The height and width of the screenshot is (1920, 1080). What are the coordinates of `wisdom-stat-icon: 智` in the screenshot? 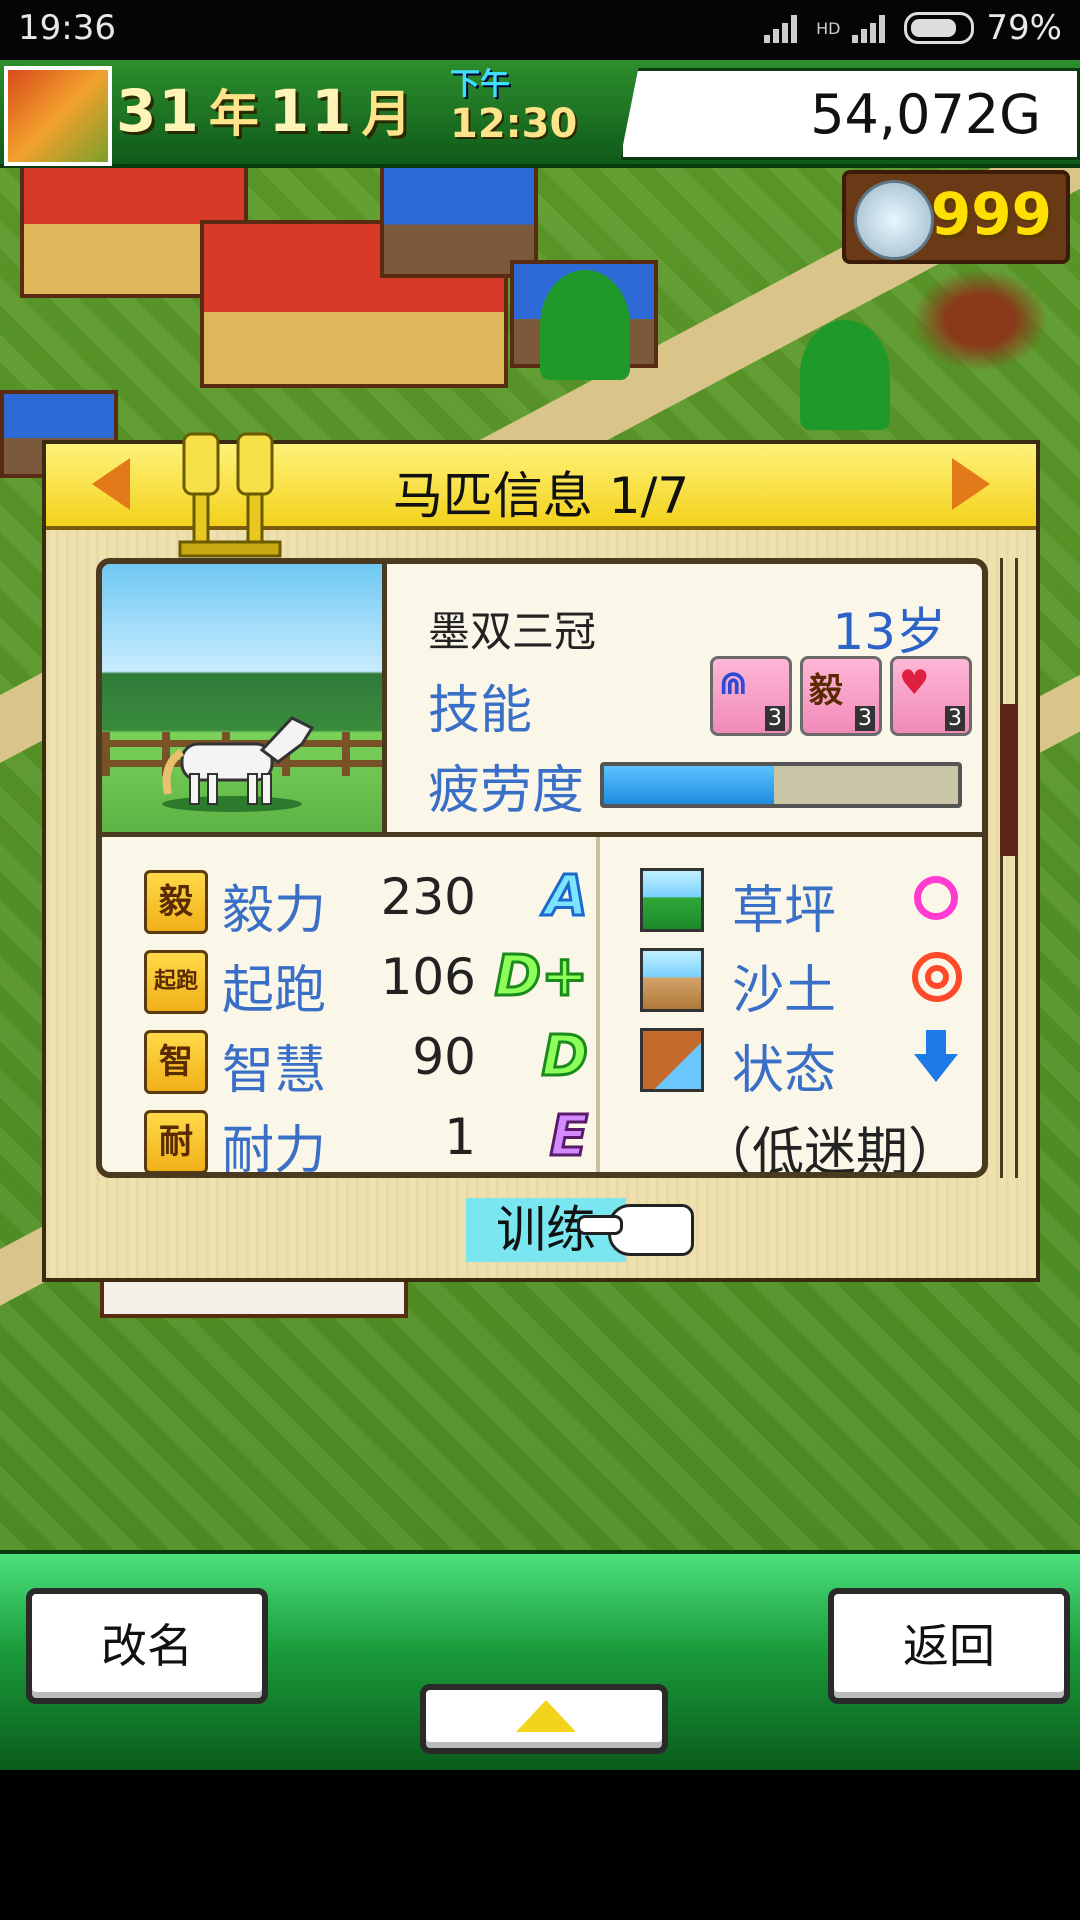 It's located at (176, 1062).